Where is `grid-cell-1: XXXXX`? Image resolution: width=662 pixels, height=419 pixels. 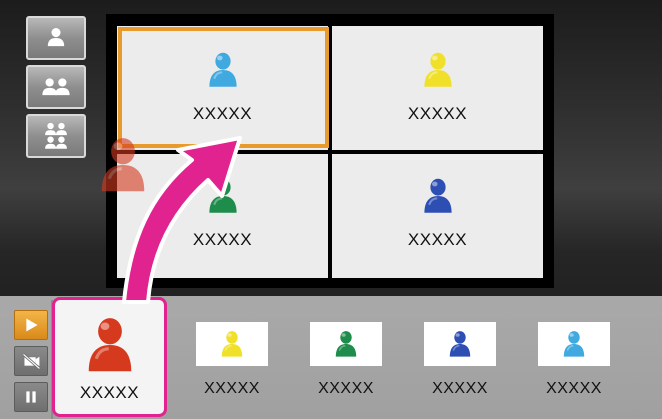 grid-cell-1: XXXXX is located at coordinates (222, 88).